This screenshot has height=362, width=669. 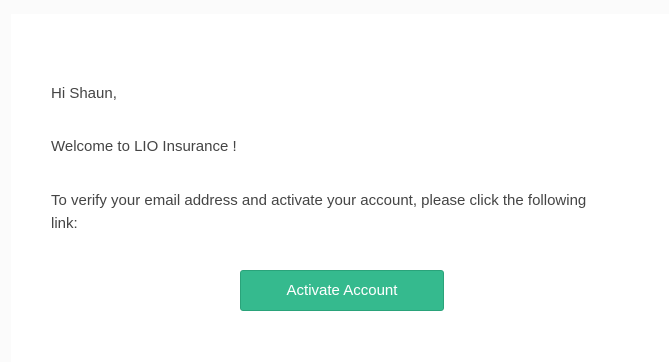 I want to click on cta-container: Activate Account, so click(x=342, y=290).